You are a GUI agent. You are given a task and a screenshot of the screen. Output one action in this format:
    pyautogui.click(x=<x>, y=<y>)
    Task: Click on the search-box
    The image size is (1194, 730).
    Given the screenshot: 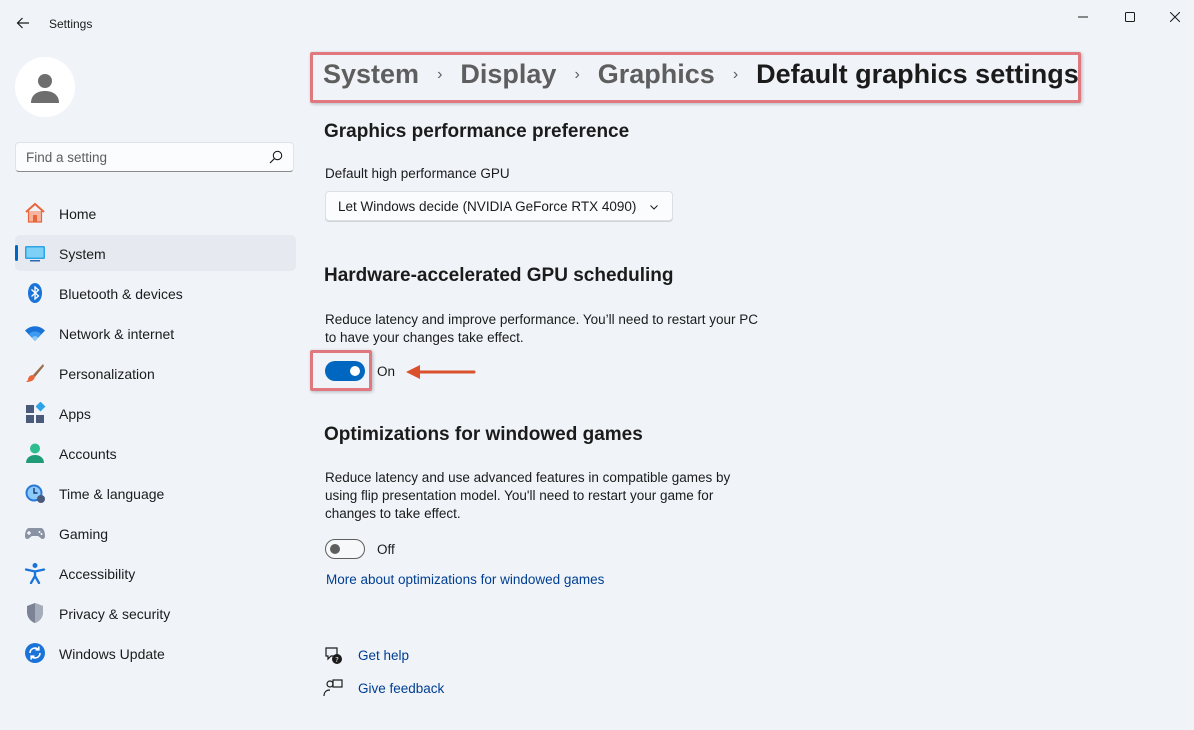 What is the action you would take?
    pyautogui.click(x=154, y=157)
    